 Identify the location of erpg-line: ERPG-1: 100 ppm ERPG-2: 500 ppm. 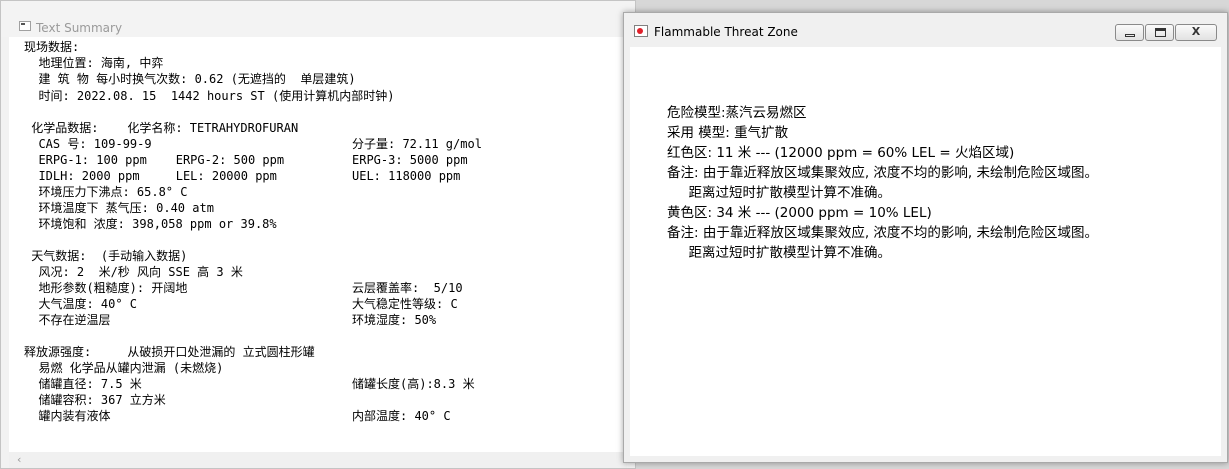
(154, 160).